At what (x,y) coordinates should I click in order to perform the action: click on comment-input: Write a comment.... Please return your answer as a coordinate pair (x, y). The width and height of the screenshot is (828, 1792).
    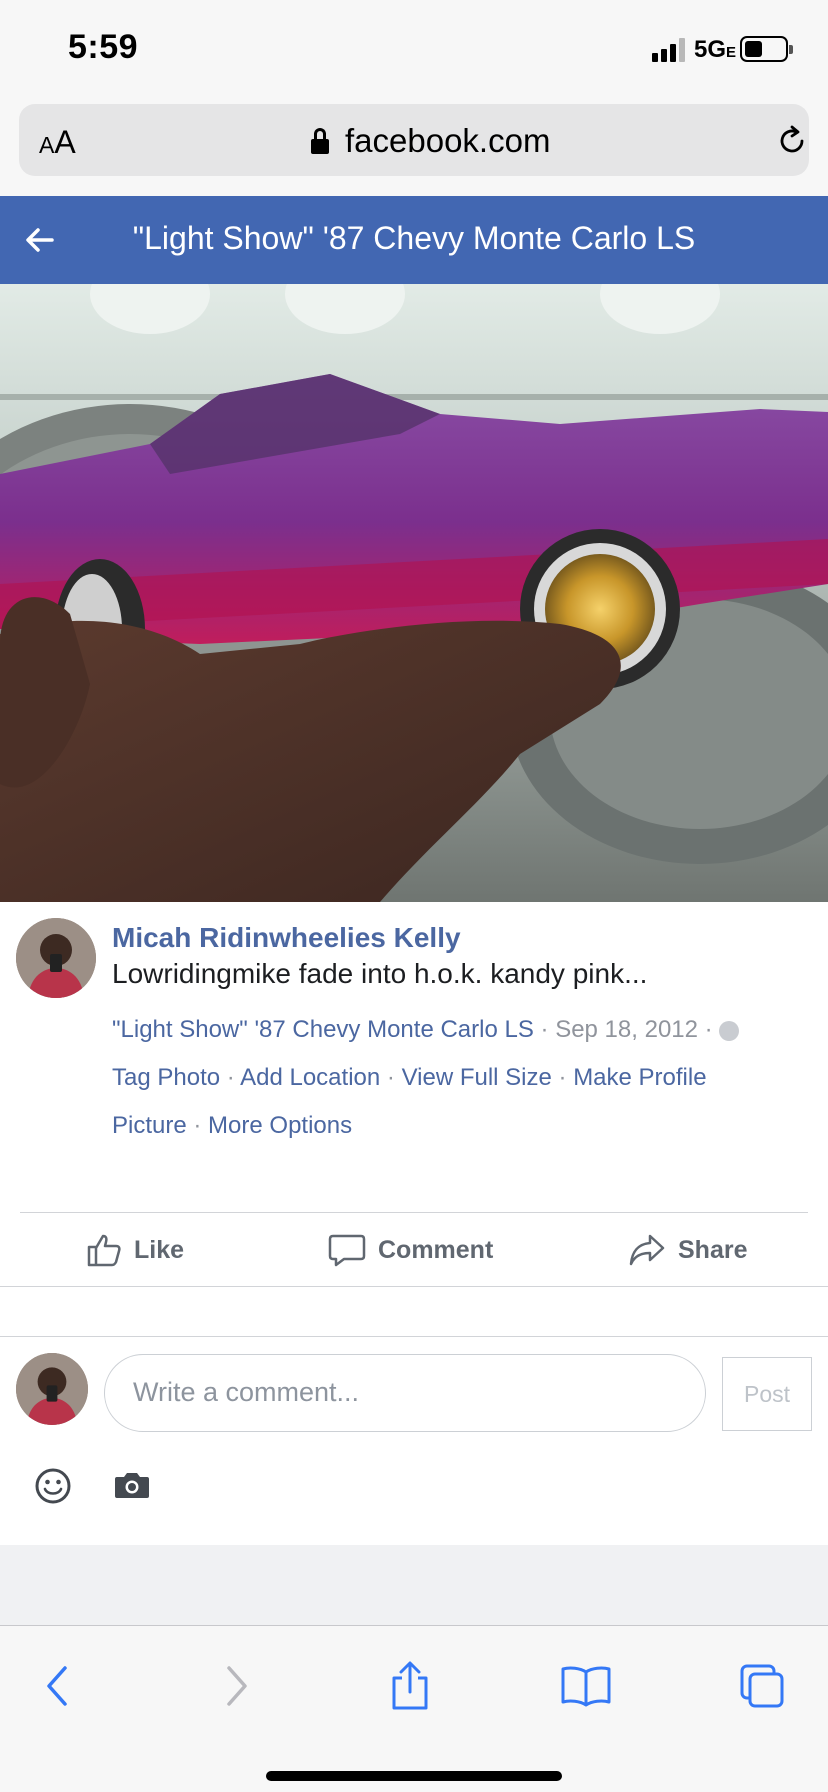
    Looking at the image, I should click on (405, 1393).